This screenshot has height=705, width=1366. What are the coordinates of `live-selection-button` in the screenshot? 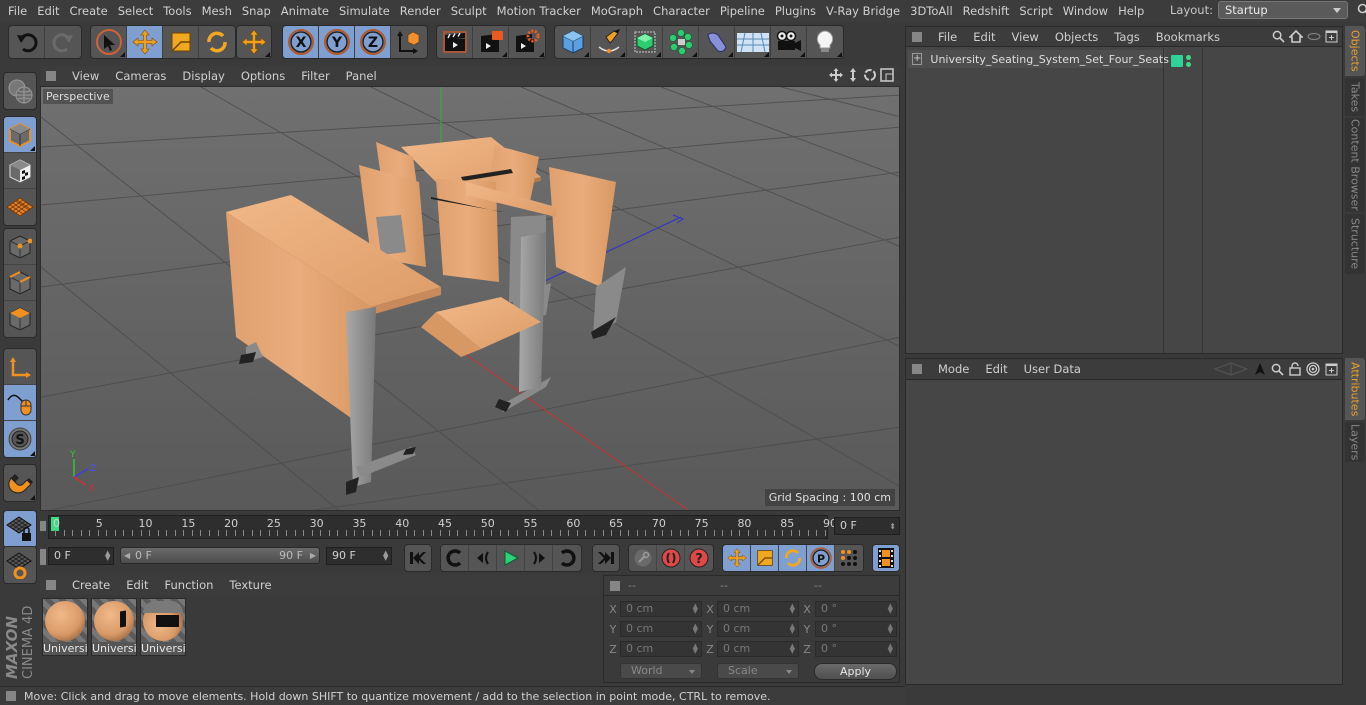 It's located at (109, 42).